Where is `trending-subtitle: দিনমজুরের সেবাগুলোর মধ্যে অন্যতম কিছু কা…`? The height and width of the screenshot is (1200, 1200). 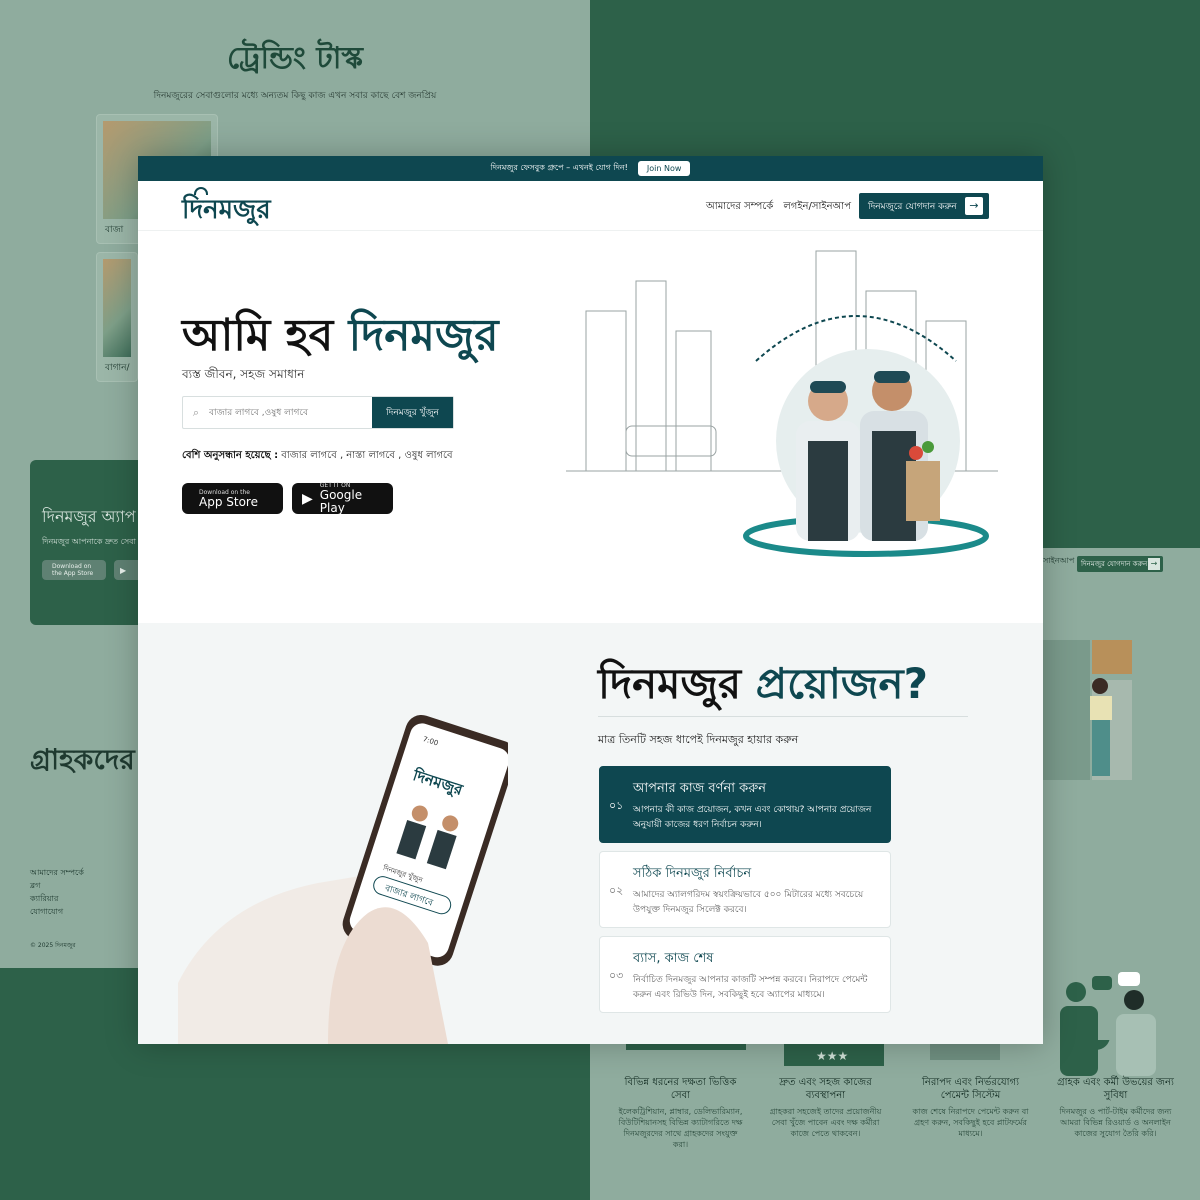
trending-subtitle: দিনমজুরের সেবাগুলোর মধ্যে অন্যতম কিছু কা… is located at coordinates (295, 96).